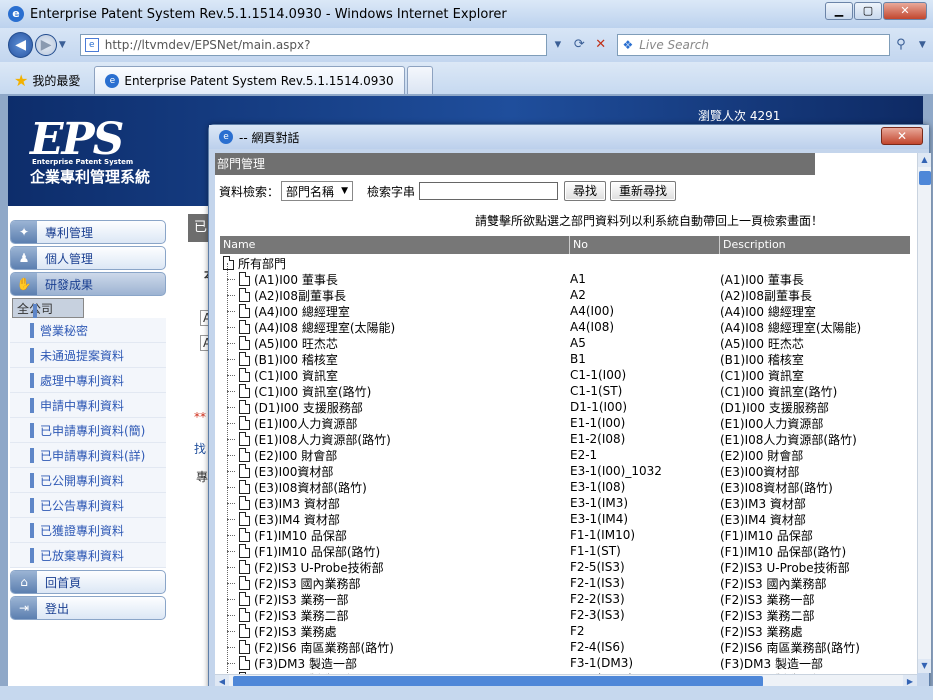 Image resolution: width=933 pixels, height=700 pixels. I want to click on submenu-item: 已獲證專利資料, so click(88, 530).